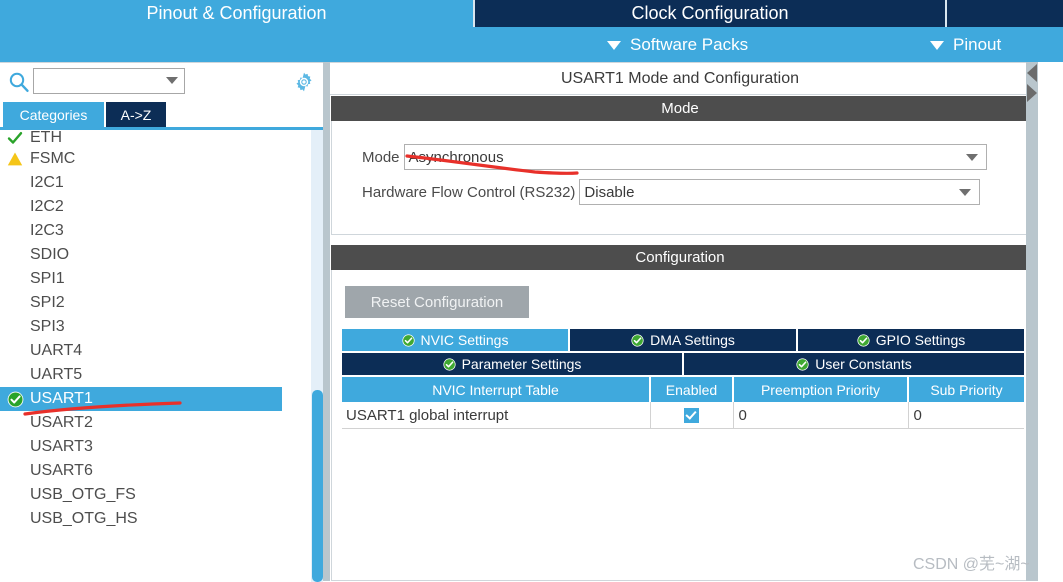 Image resolution: width=1063 pixels, height=582 pixels. Describe the element at coordinates (780, 192) in the screenshot. I see `hardware-flow-control-select: Disable` at that location.